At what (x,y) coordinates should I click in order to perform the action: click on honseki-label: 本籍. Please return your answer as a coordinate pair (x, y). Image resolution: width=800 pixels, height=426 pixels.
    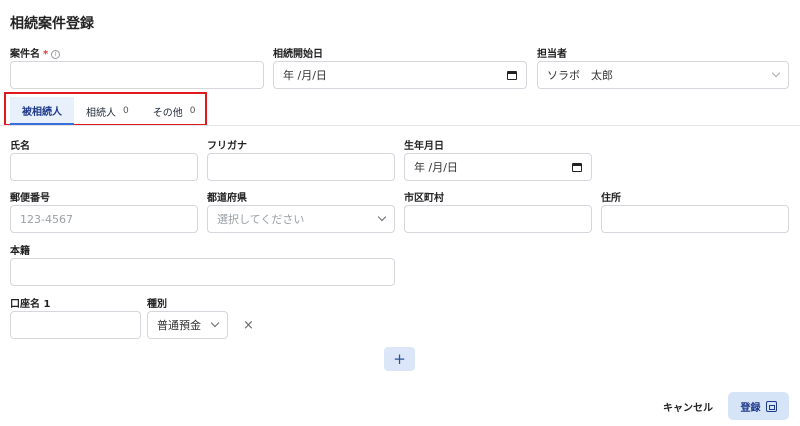
    Looking at the image, I should click on (20, 251).